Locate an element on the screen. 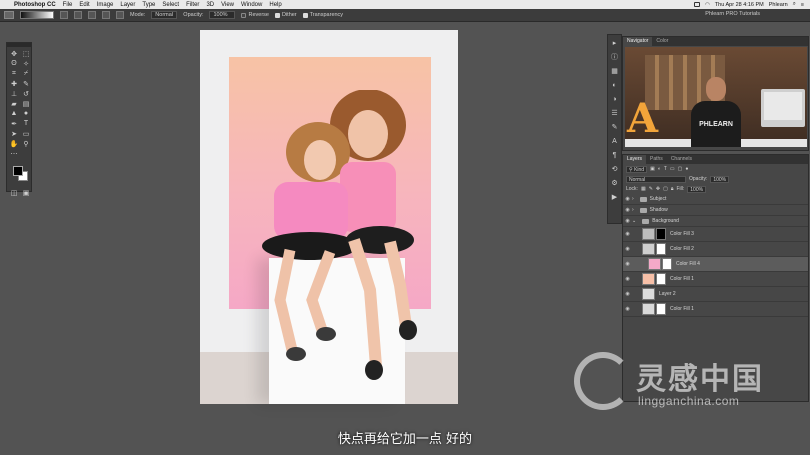  pen-tool-icon: ✒ is located at coordinates (14, 123).